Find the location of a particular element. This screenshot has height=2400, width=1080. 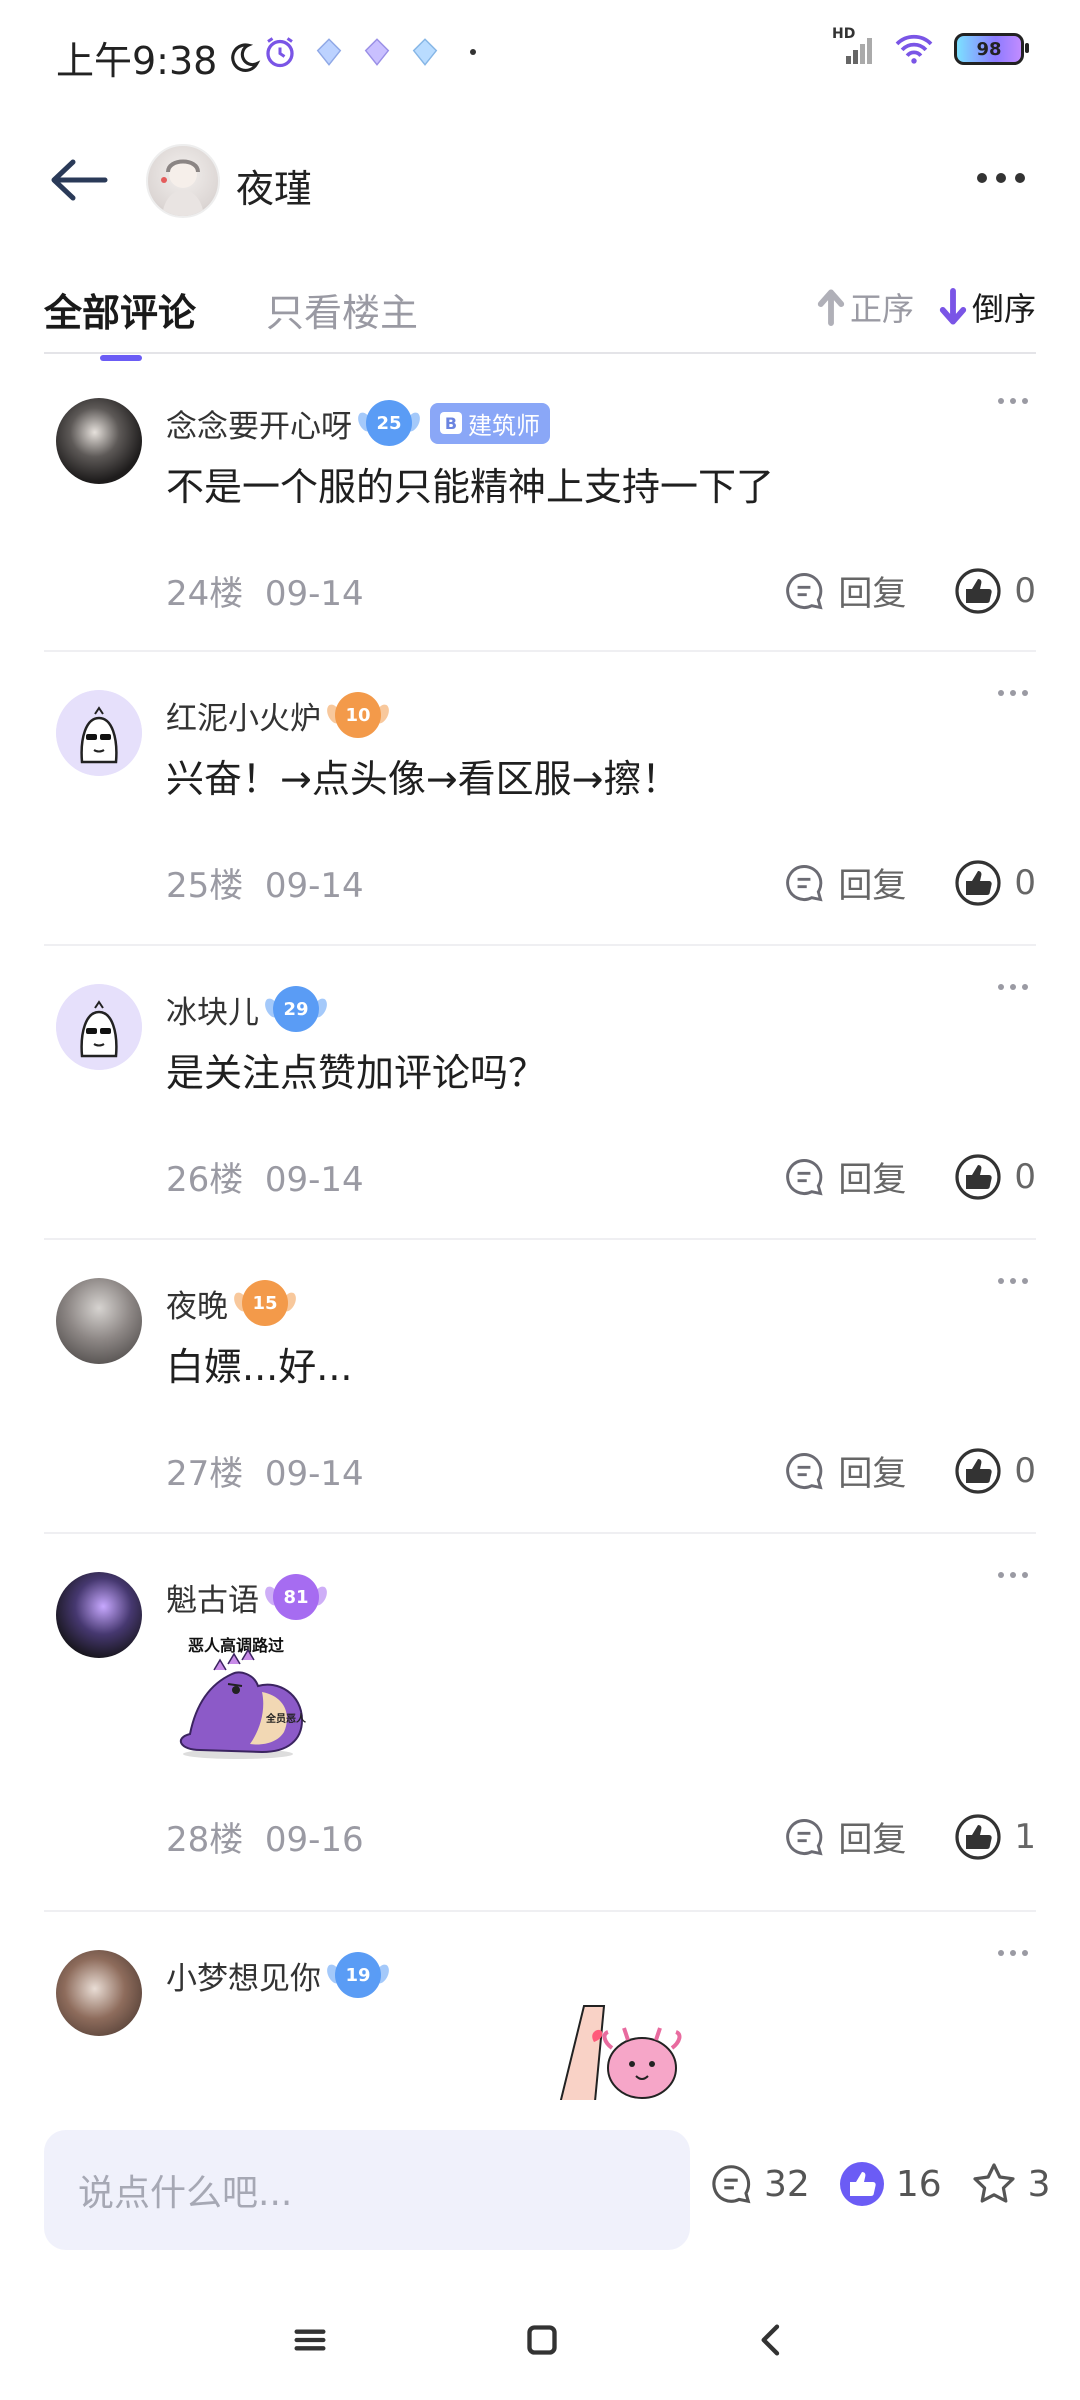

comment-header: 夜晚 15 is located at coordinates (227, 1303).